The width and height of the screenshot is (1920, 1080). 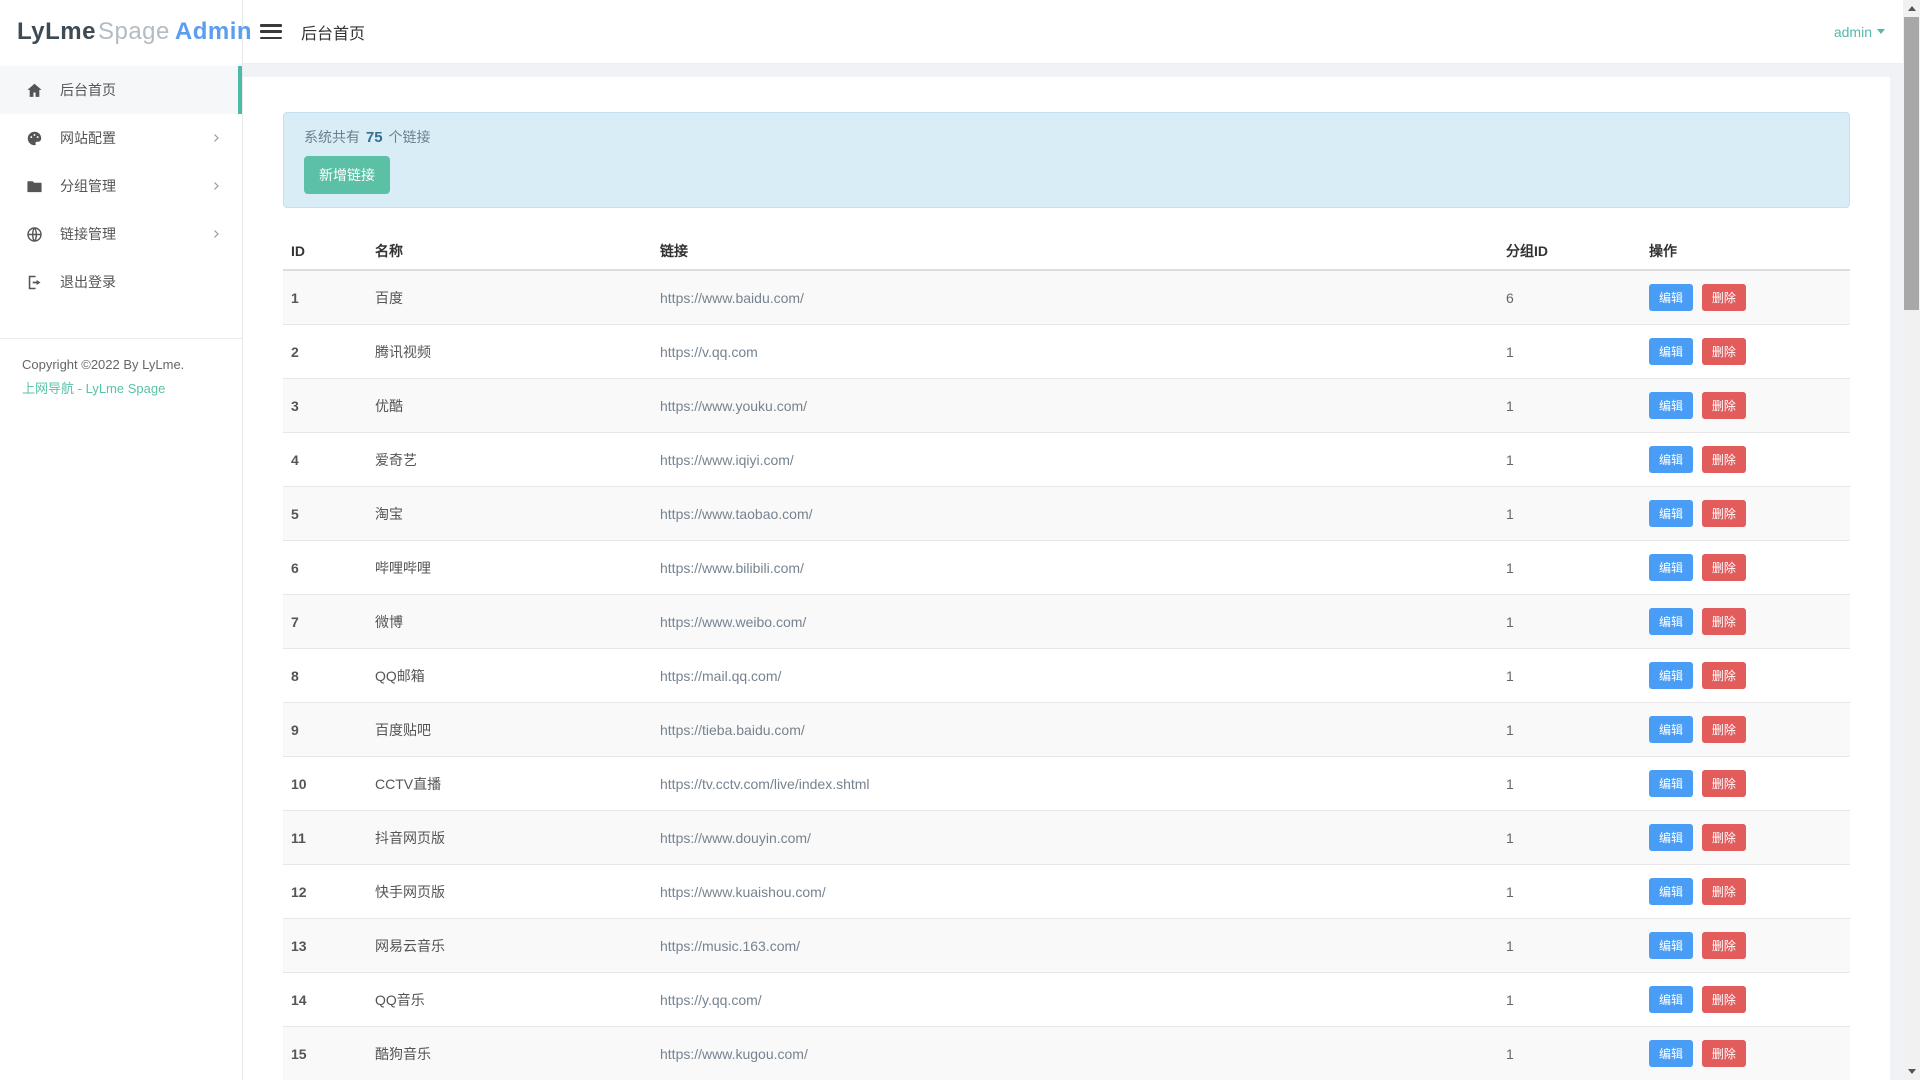 I want to click on logout-icon, so click(x=34, y=282).